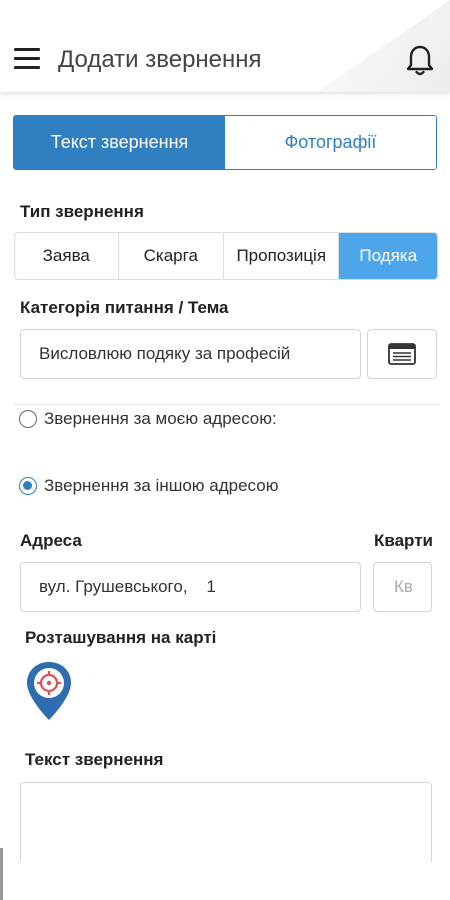 This screenshot has height=900, width=450. I want to click on map-label: Розташування на карті, so click(121, 637).